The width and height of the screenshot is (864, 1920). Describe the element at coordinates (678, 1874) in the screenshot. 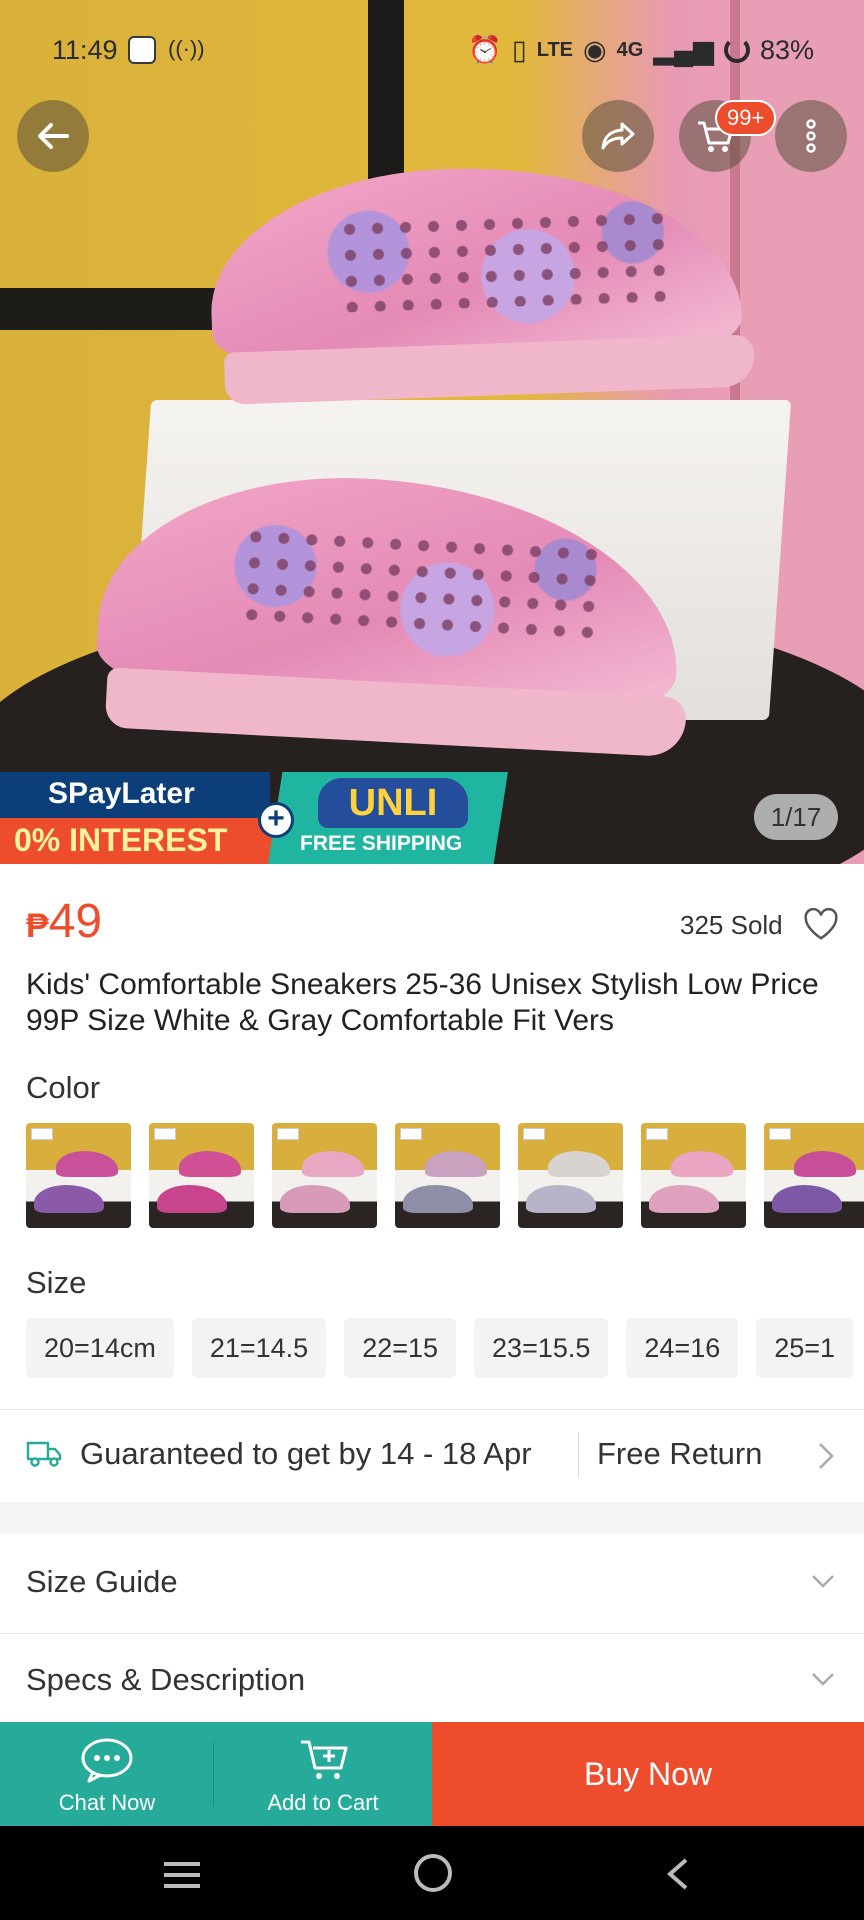

I see `system-back-icon` at that location.